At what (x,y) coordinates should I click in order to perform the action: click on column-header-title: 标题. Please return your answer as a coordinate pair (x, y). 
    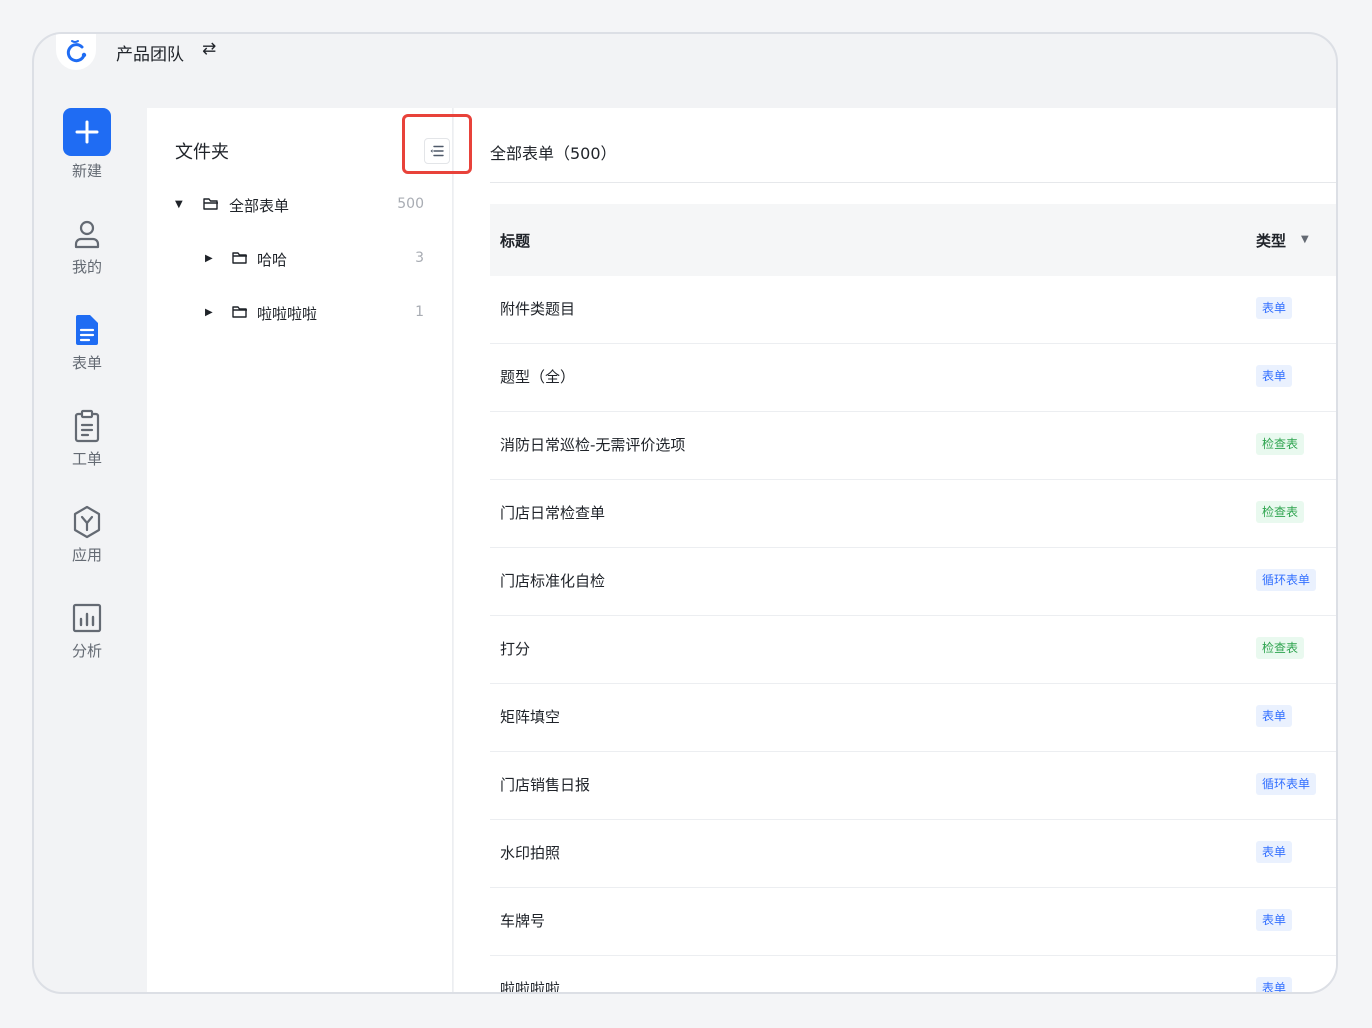
    Looking at the image, I should click on (515, 241).